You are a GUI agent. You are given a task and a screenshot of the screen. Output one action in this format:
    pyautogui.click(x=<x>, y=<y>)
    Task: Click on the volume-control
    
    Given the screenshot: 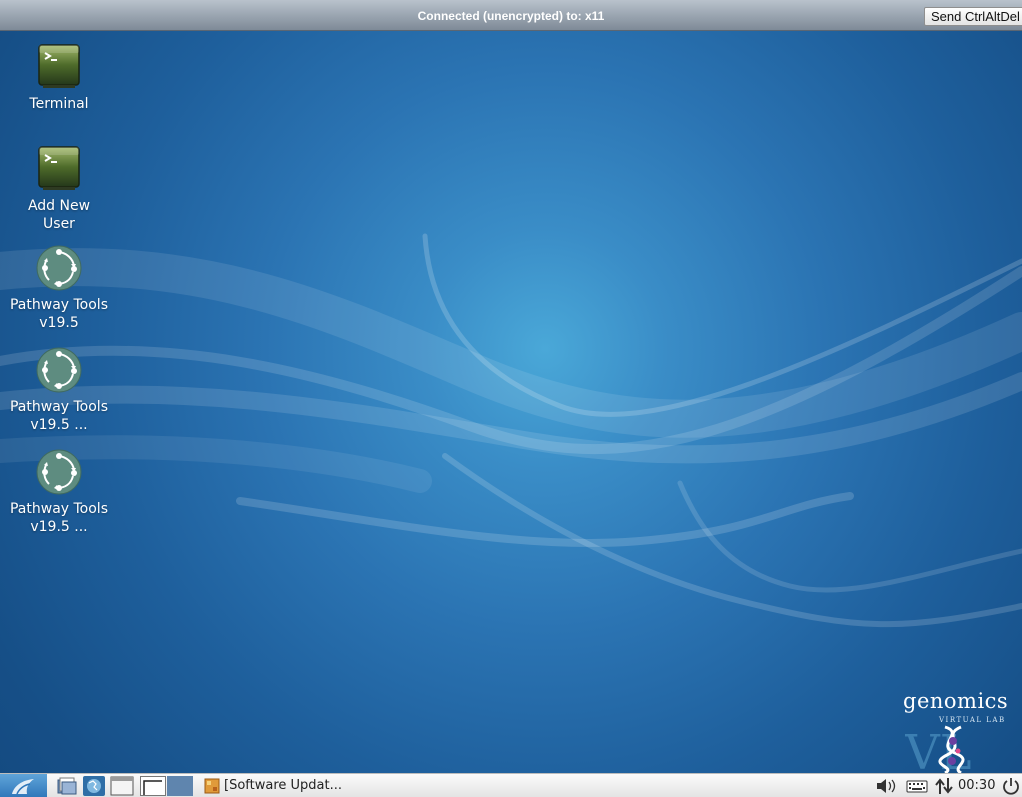 What is the action you would take?
    pyautogui.click(x=886, y=786)
    